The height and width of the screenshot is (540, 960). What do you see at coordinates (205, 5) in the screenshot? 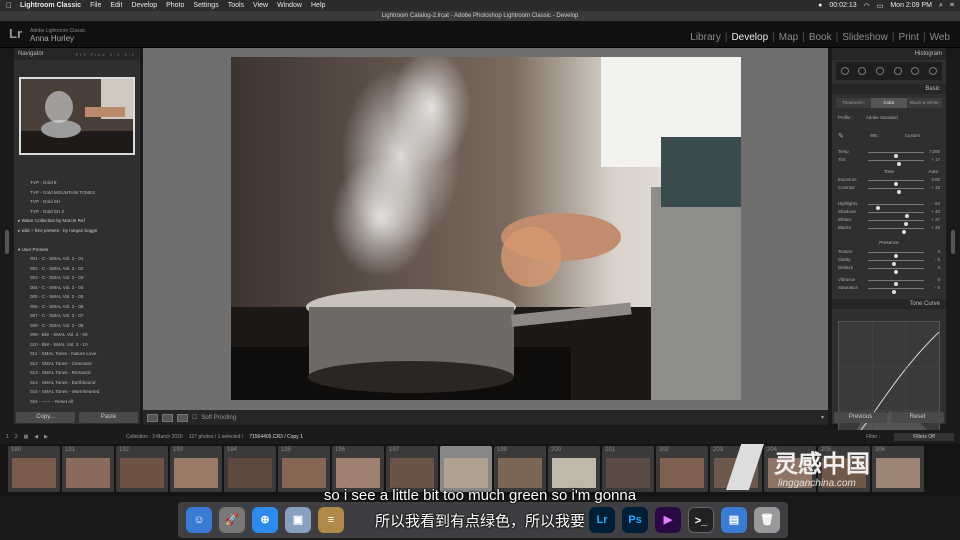
I see `menu-settings: Settings` at bounding box center [205, 5].